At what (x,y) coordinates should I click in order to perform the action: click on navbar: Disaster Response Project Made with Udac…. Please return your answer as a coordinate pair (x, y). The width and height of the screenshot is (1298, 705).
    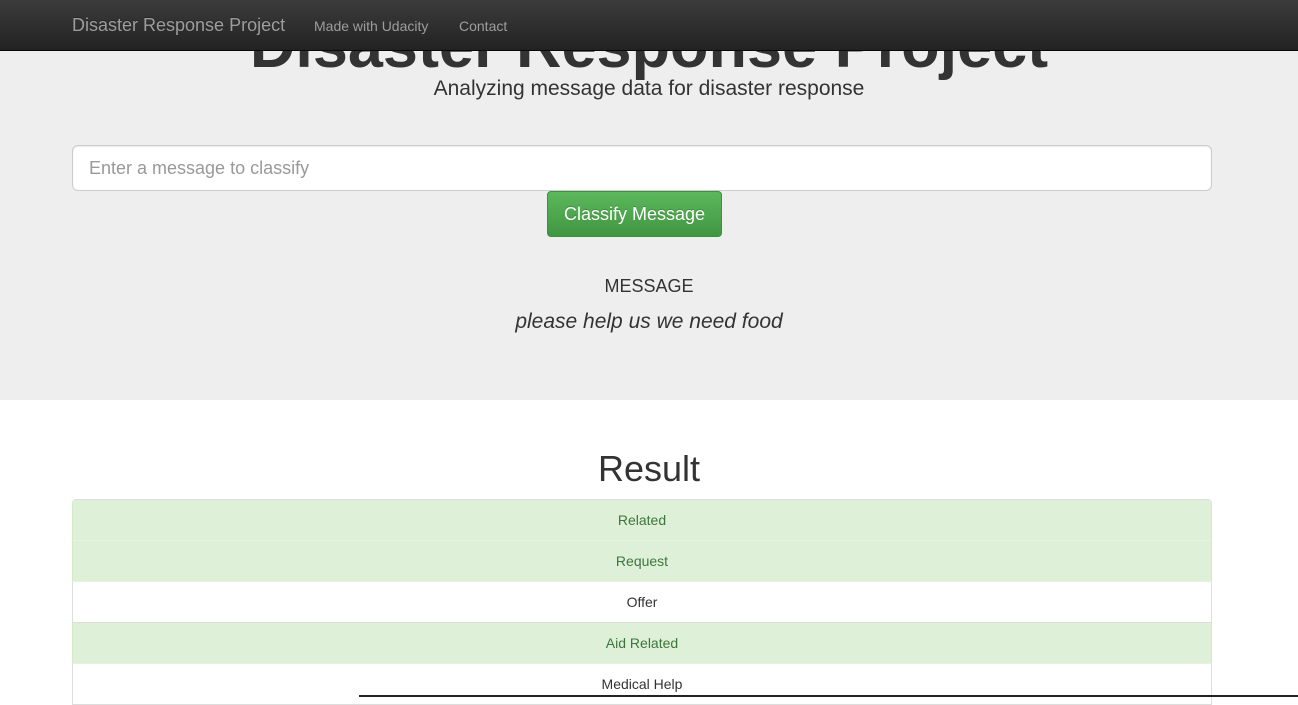
    Looking at the image, I should click on (649, 25).